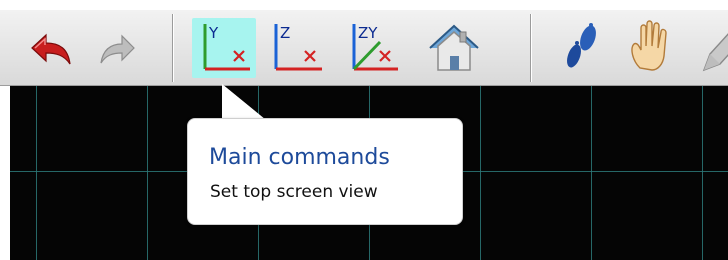 The image size is (728, 260). I want to click on front-view-button: Z, so click(294, 48).